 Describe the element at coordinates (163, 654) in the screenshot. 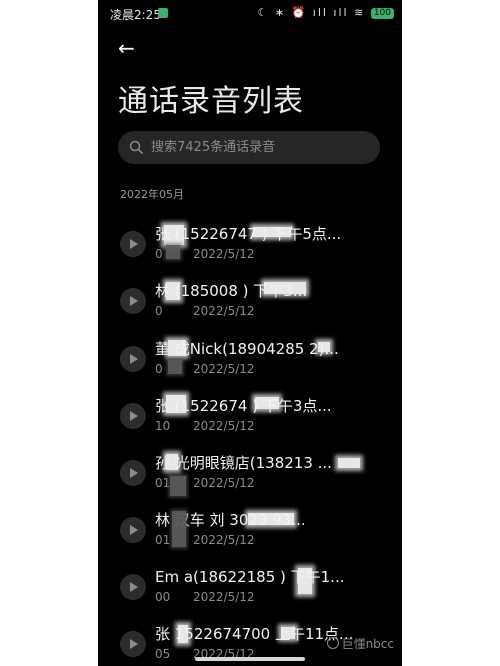

I see `recording-duration: 05` at that location.